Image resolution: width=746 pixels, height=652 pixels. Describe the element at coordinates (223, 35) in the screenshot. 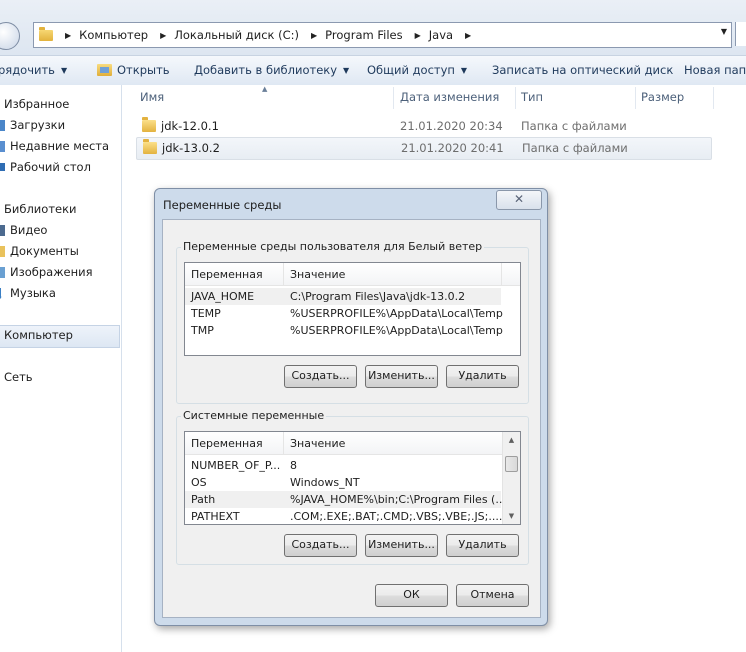

I see `breadcrumb-local-disk: ▶ Локальный диск (C:)` at that location.